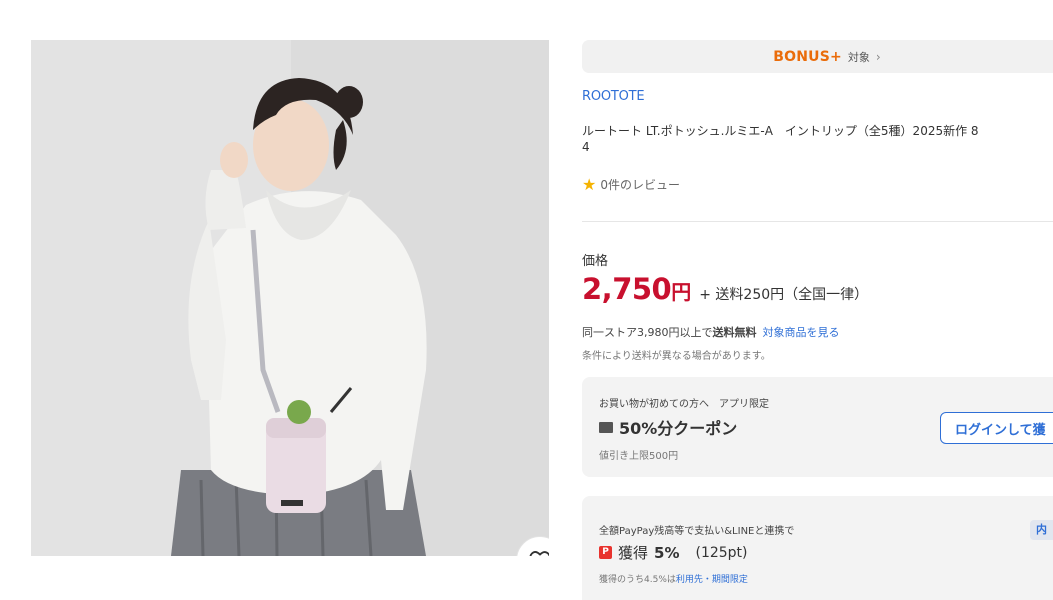 Image resolution: width=1053 pixels, height=600 pixels. What do you see at coordinates (697, 531) in the screenshot?
I see `paypay-meta: 全額PayPay残高等で支払い&LINEと連携で` at bounding box center [697, 531].